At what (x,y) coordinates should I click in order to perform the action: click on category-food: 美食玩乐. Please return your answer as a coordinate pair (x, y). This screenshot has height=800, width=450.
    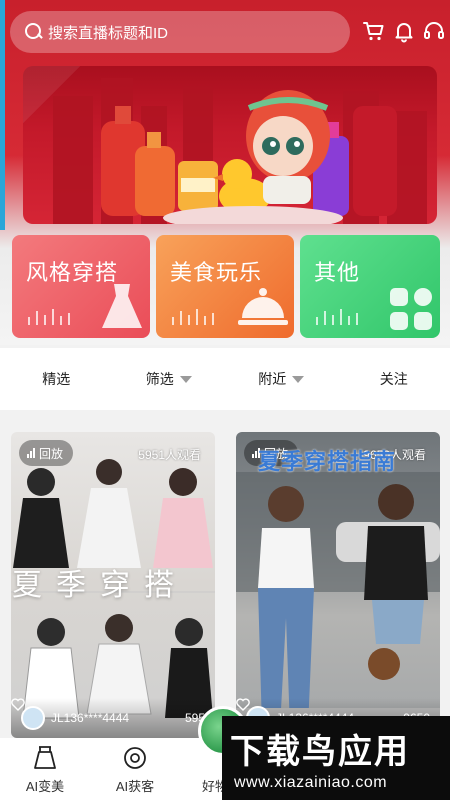
    Looking at the image, I should click on (225, 286).